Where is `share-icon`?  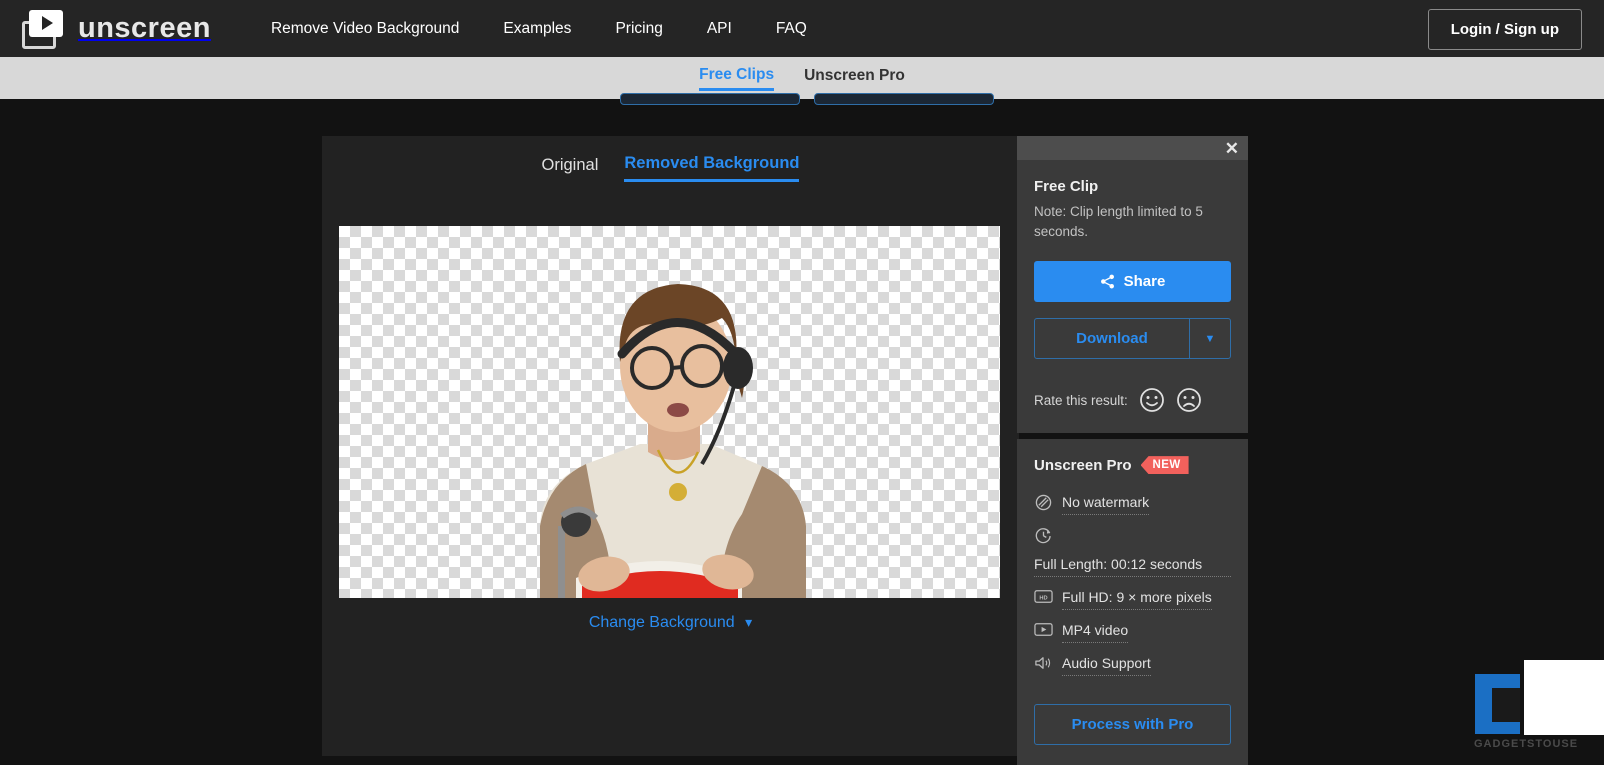
share-icon is located at coordinates (1107, 281).